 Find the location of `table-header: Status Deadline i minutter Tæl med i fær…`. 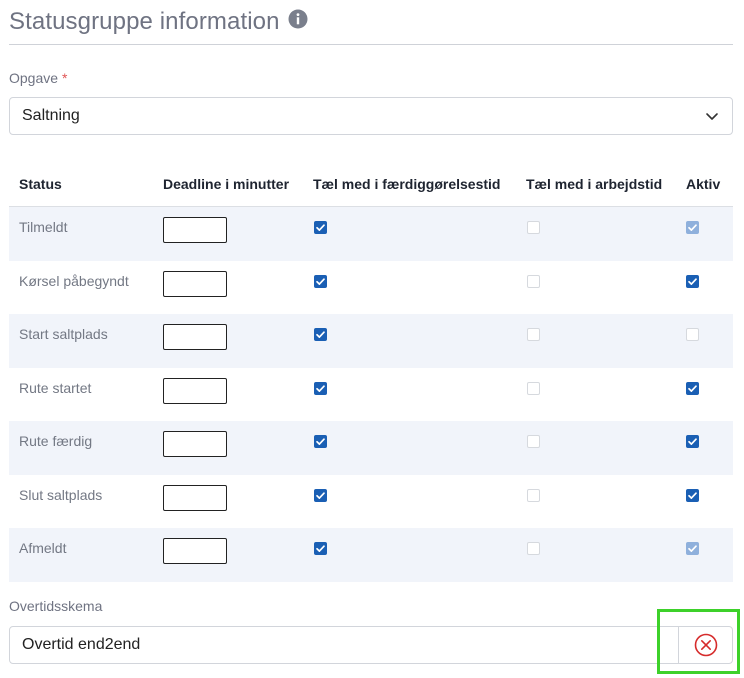

table-header: Status Deadline i minutter Tæl med i fær… is located at coordinates (371, 184).